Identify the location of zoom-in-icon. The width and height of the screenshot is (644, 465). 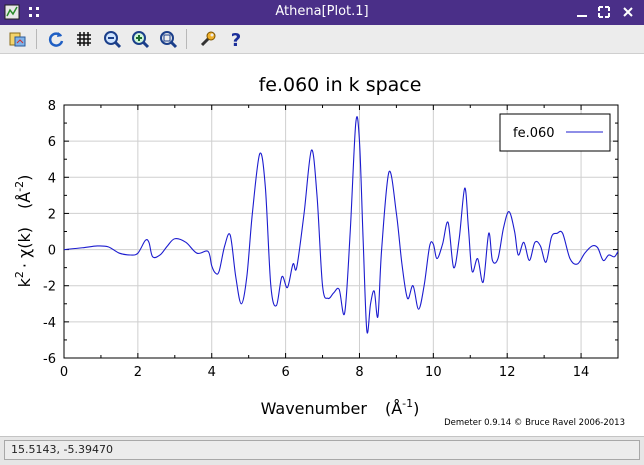
(140, 39).